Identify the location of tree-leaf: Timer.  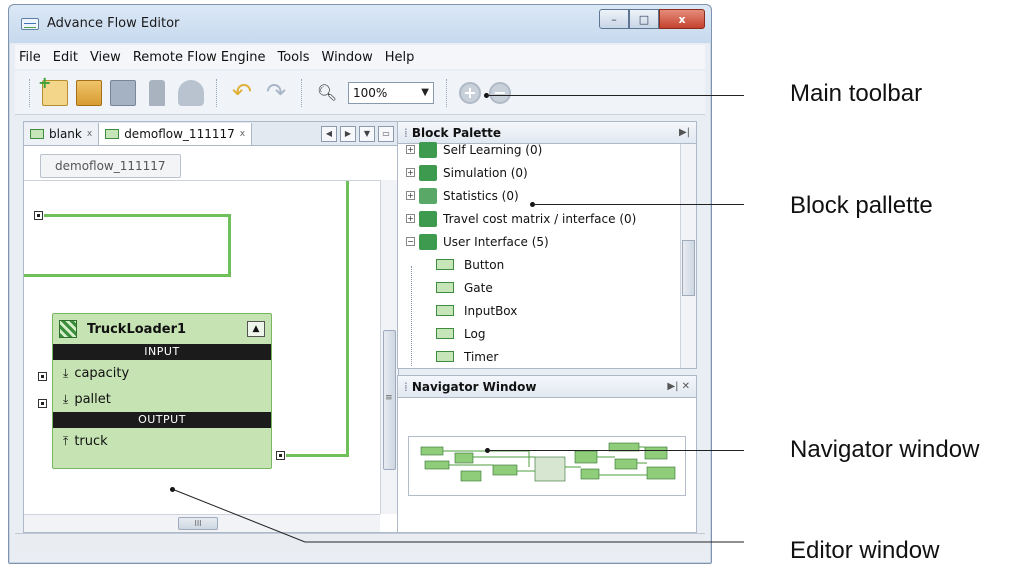
(547, 356).